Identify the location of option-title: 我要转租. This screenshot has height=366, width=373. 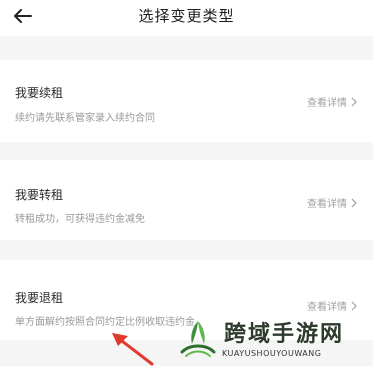
(39, 195).